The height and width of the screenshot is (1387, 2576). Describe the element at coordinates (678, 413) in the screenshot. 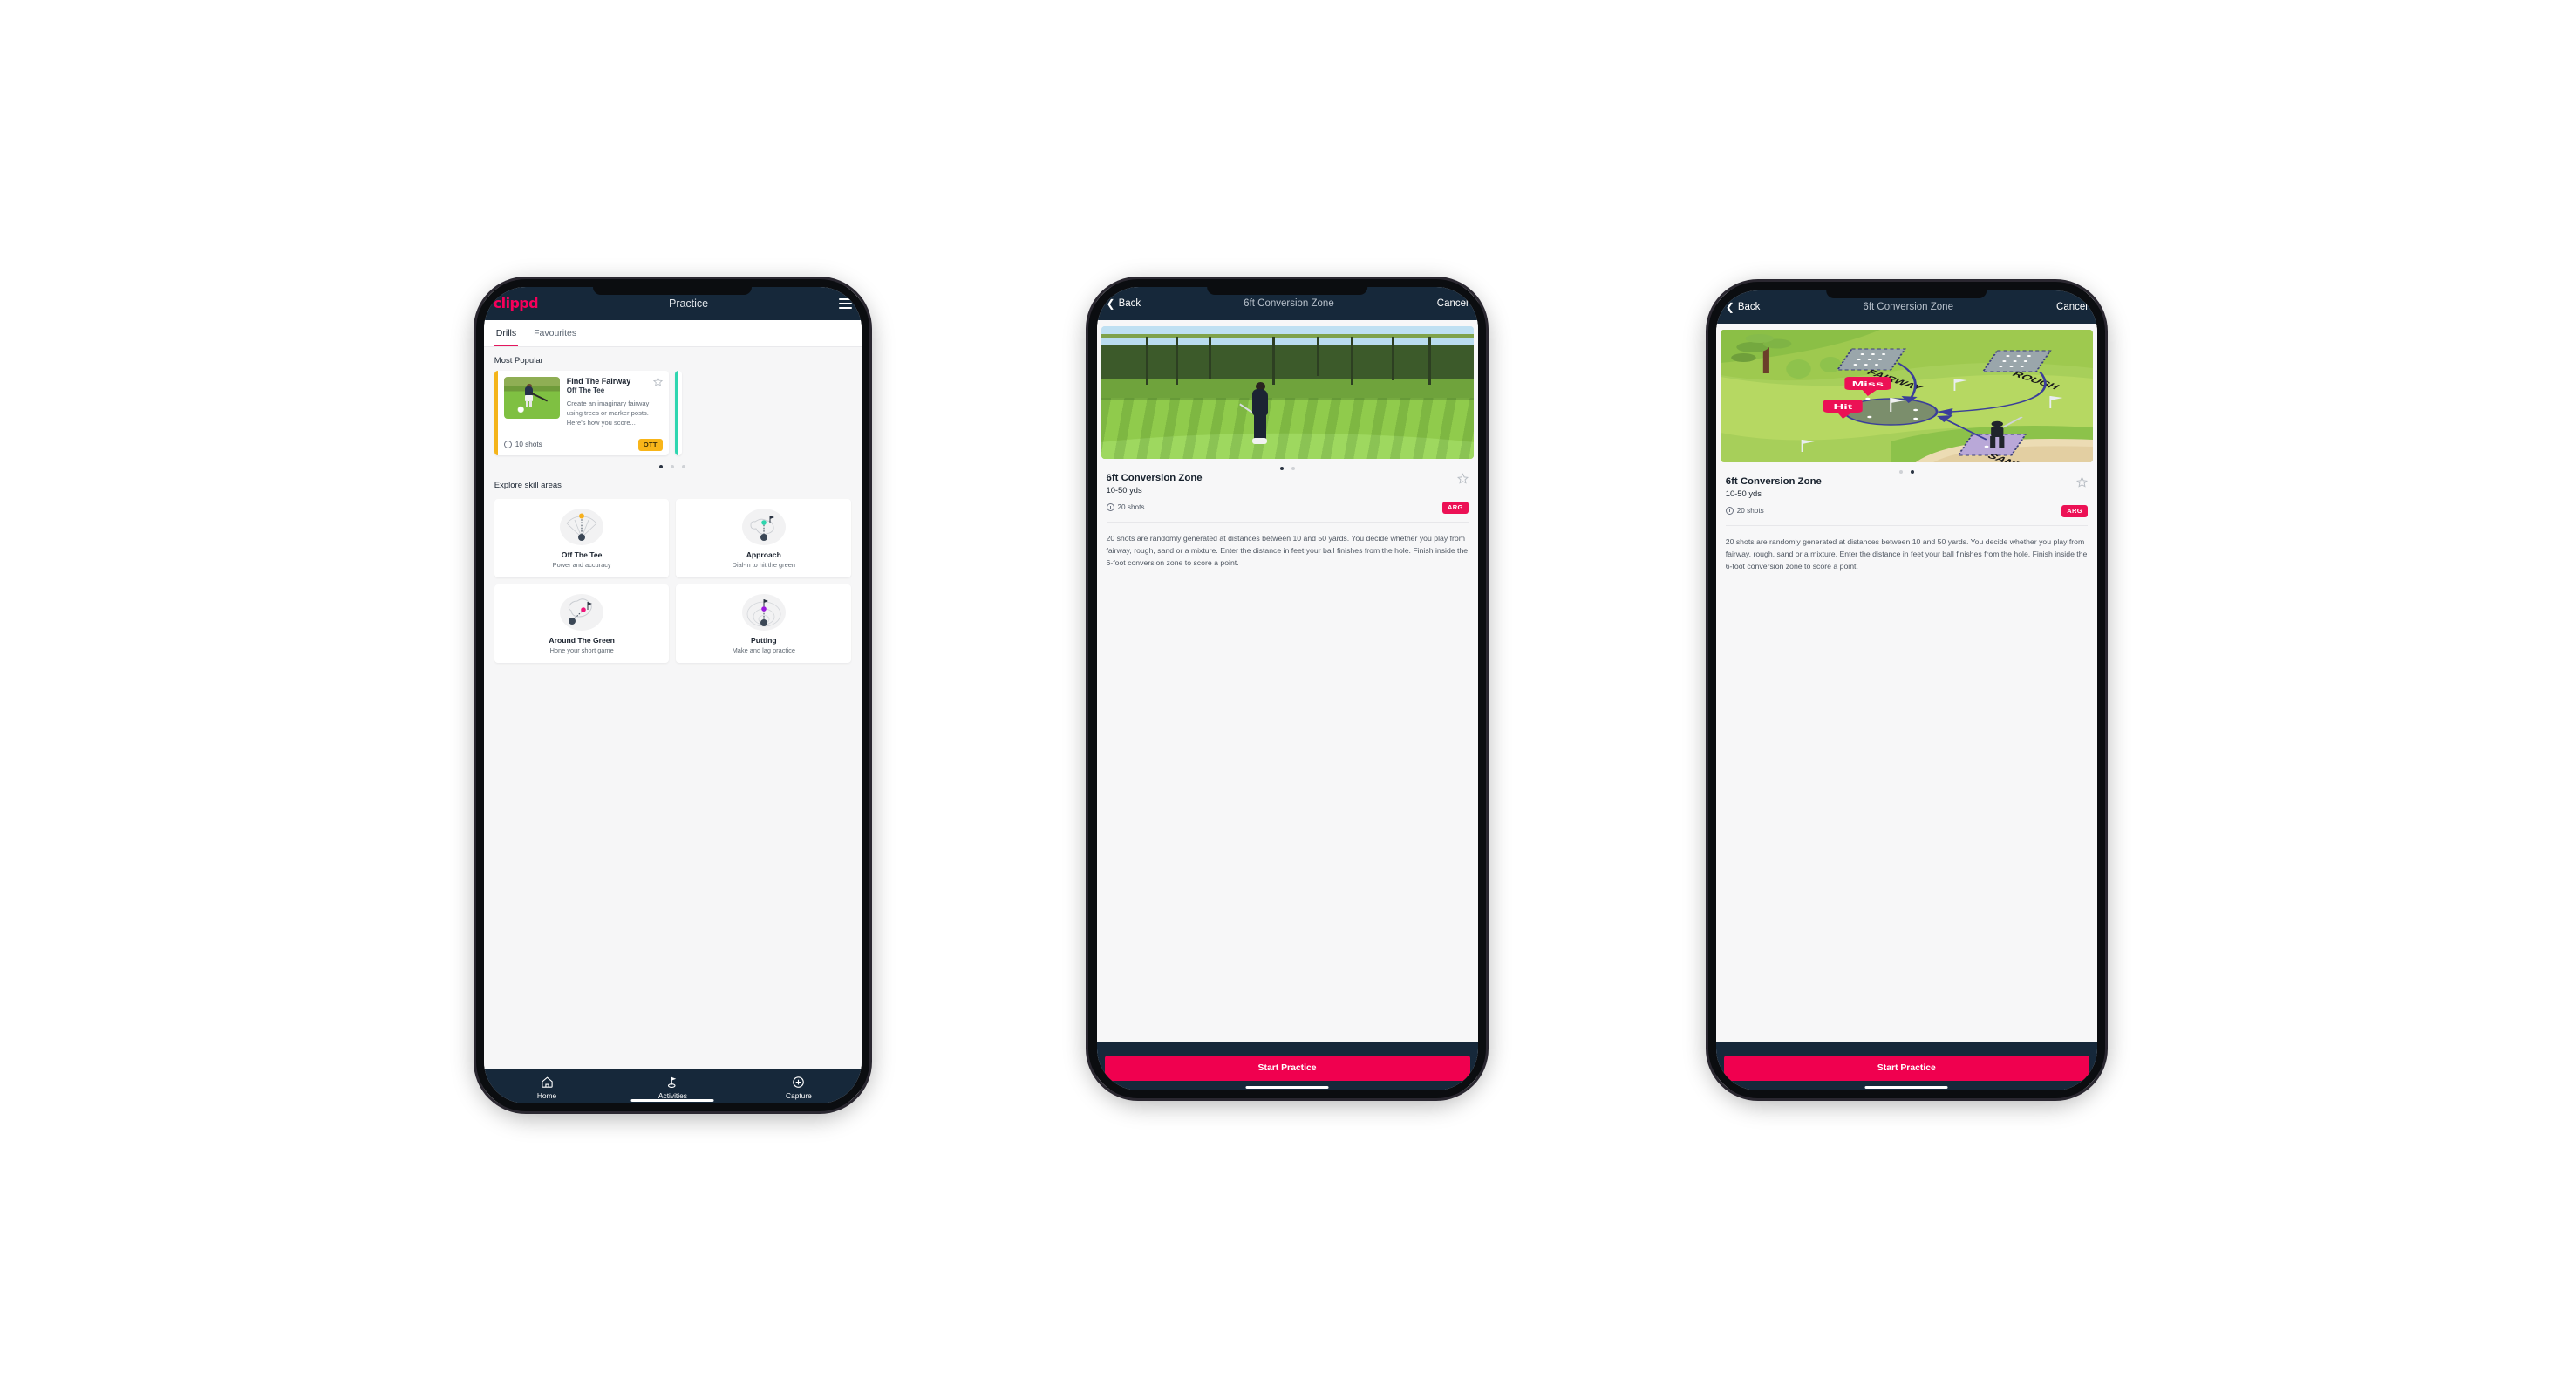

I see `drill-card-next-peek` at that location.